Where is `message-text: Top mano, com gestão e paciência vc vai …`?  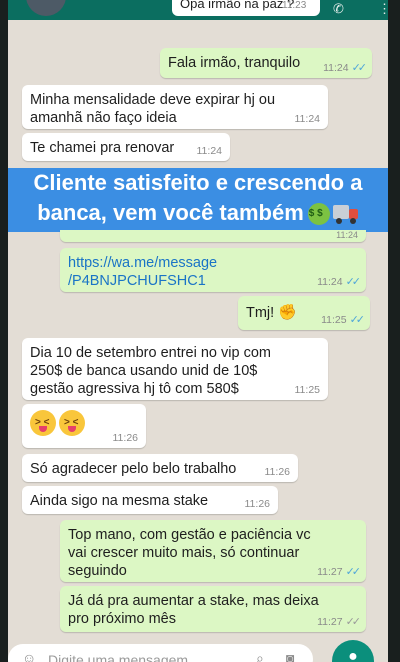
message-text: Top mano, com gestão e paciência vc vai … is located at coordinates (189, 553).